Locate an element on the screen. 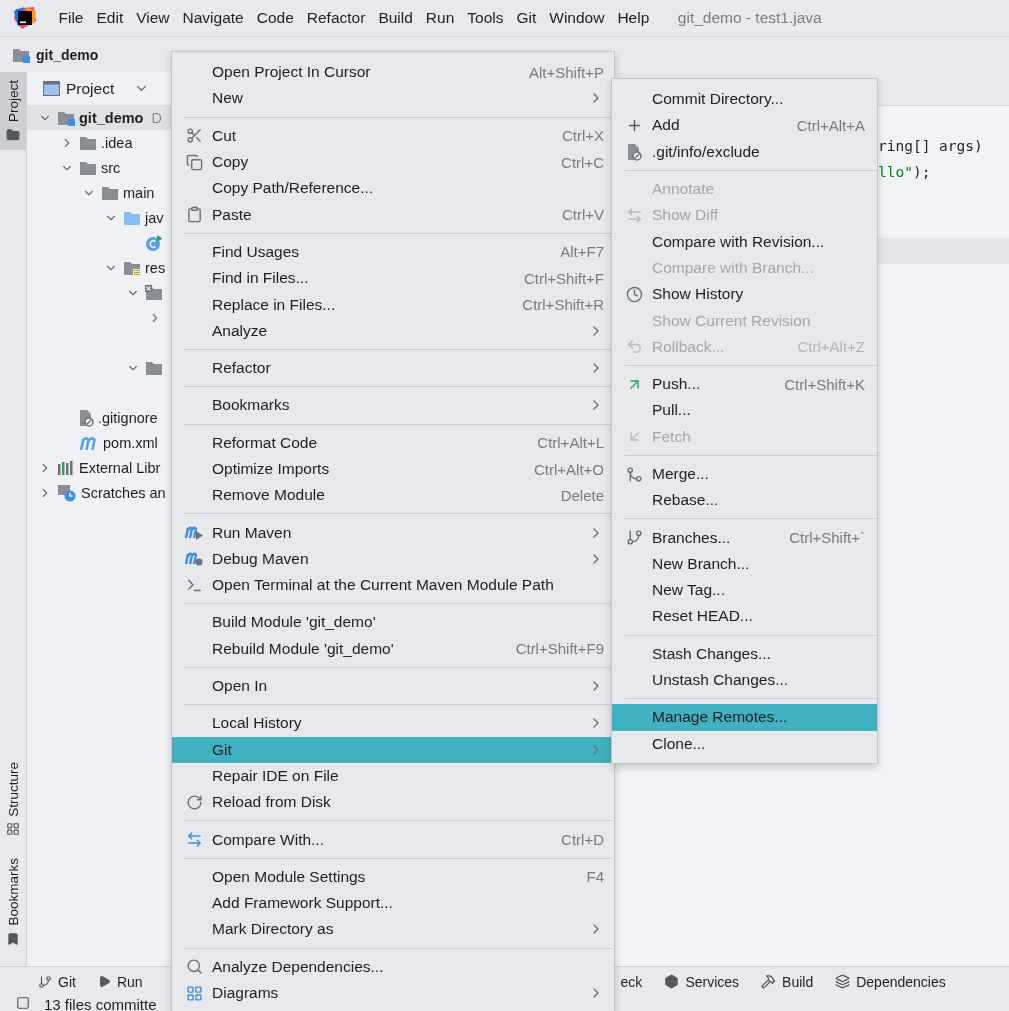 This screenshot has width=1009, height=1011. menu-item: Compare With... Ctrl+D is located at coordinates (393, 839).